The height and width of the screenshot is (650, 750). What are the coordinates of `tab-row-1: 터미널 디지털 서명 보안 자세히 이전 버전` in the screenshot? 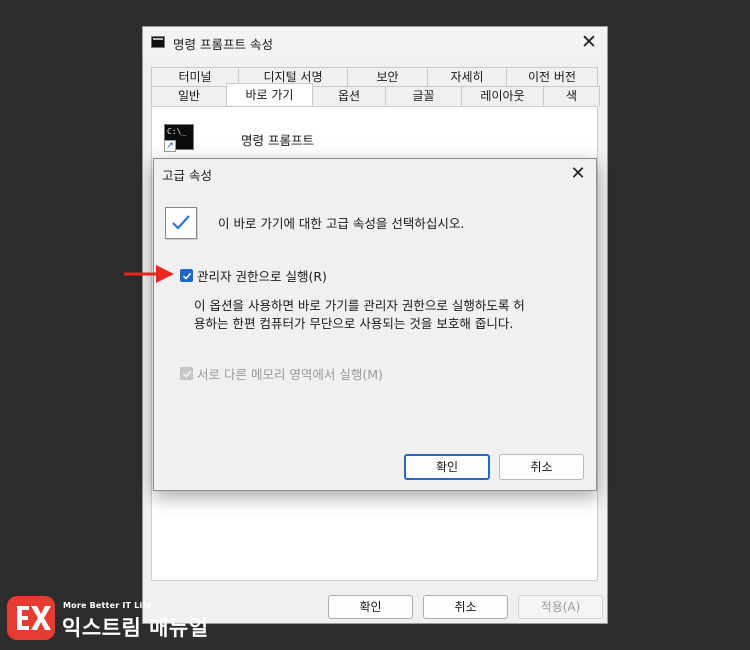 It's located at (374, 77).